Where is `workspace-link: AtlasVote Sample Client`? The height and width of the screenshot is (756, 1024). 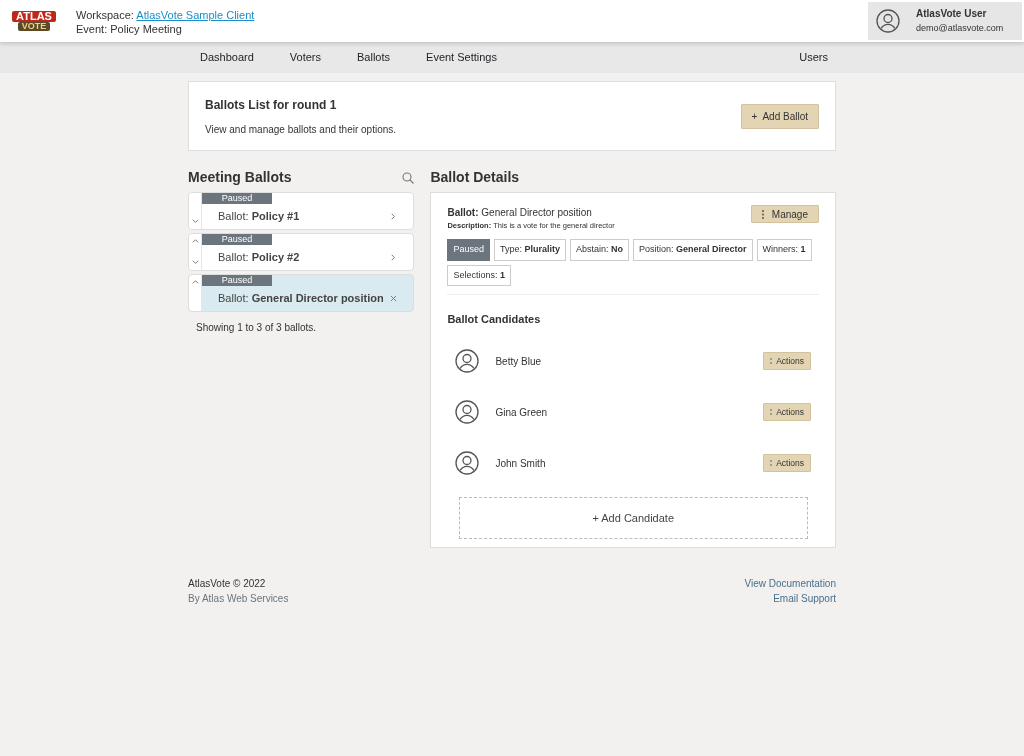 workspace-link: AtlasVote Sample Client is located at coordinates (195, 15).